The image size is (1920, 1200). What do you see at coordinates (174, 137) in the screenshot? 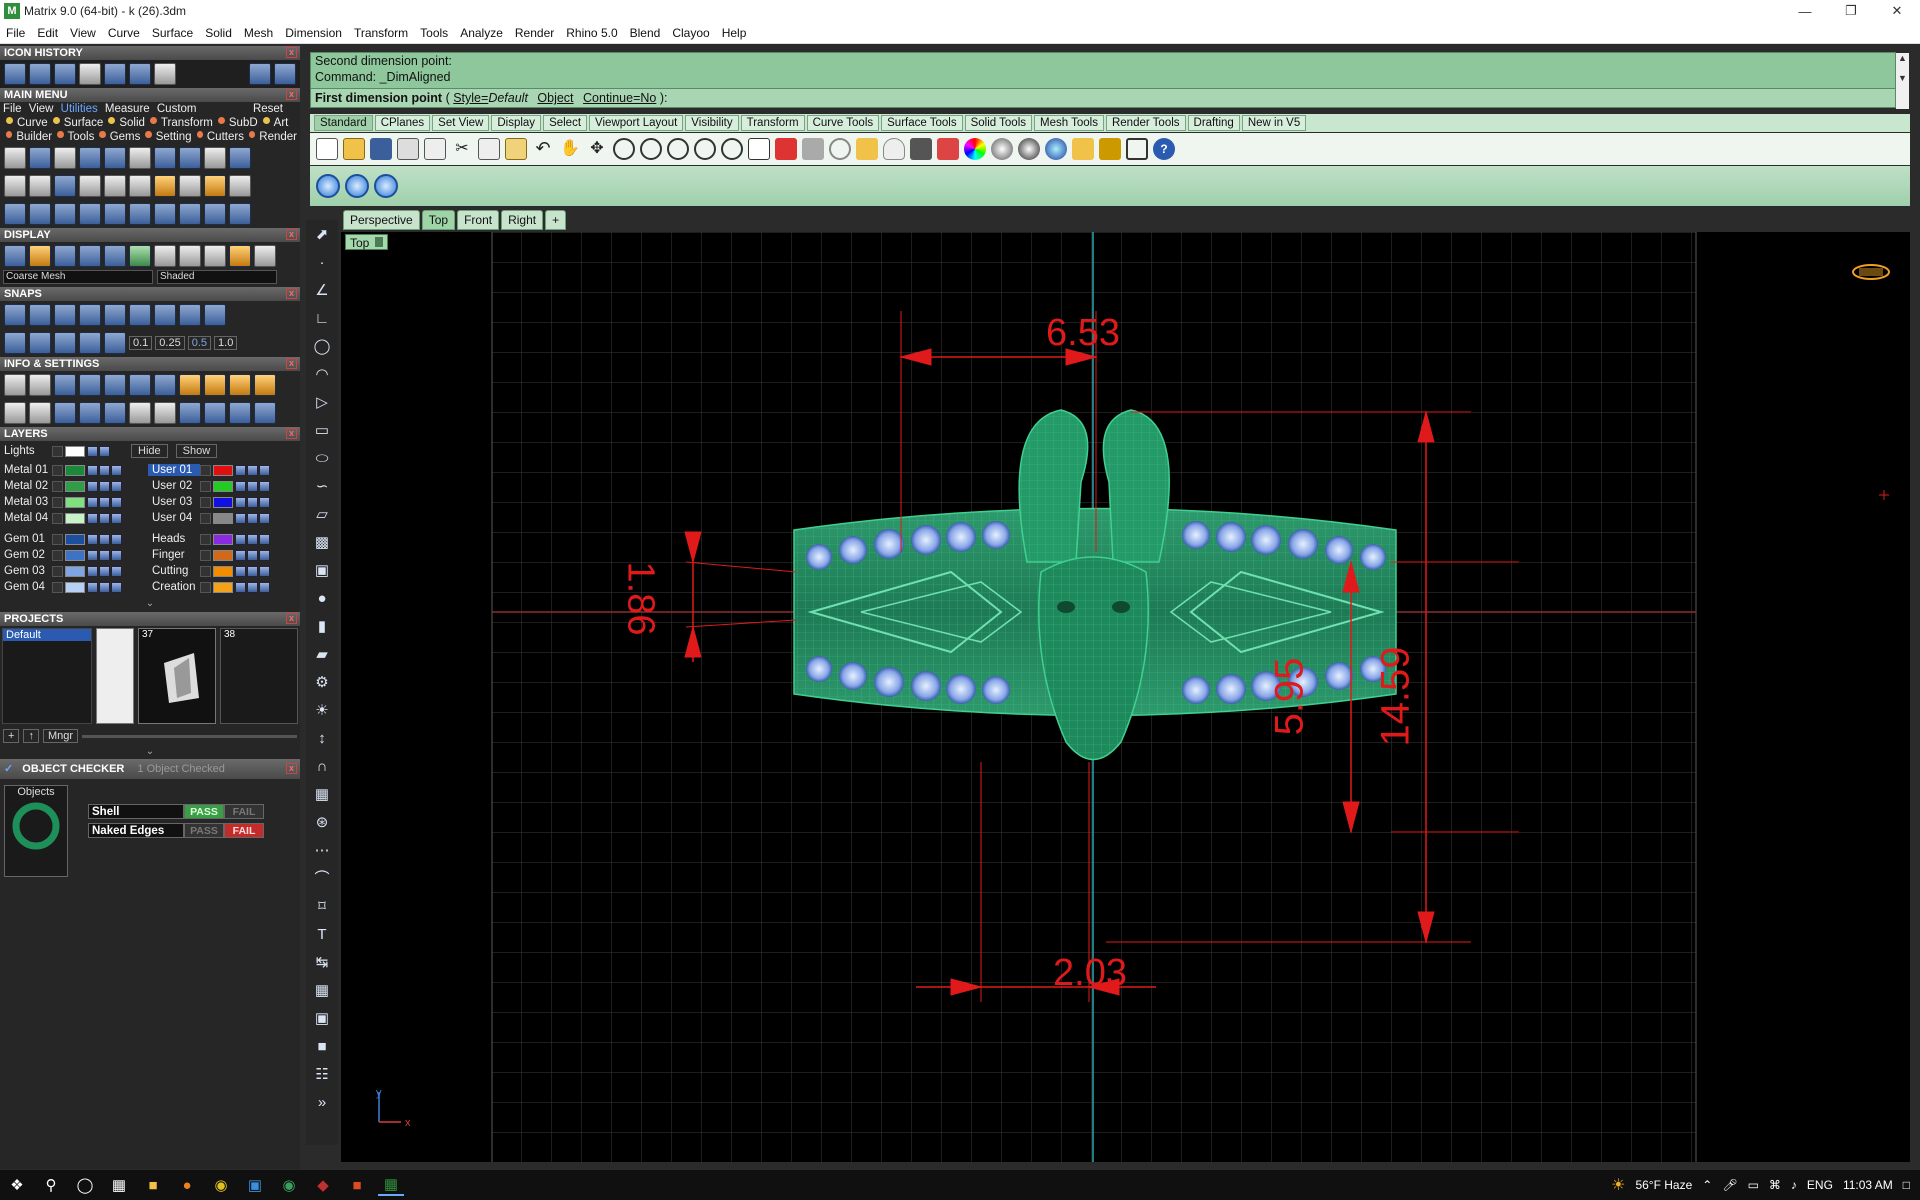
I see `mm-setting: Setting` at bounding box center [174, 137].